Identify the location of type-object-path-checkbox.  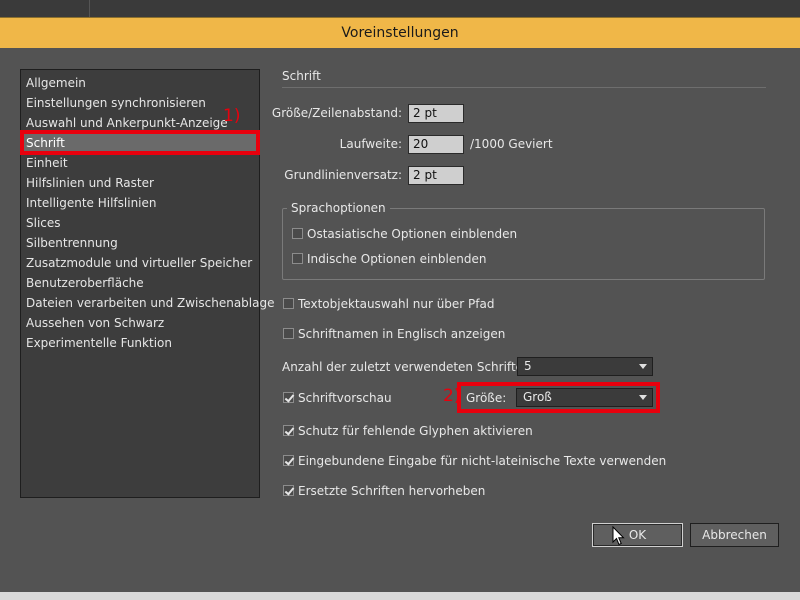
(288, 303).